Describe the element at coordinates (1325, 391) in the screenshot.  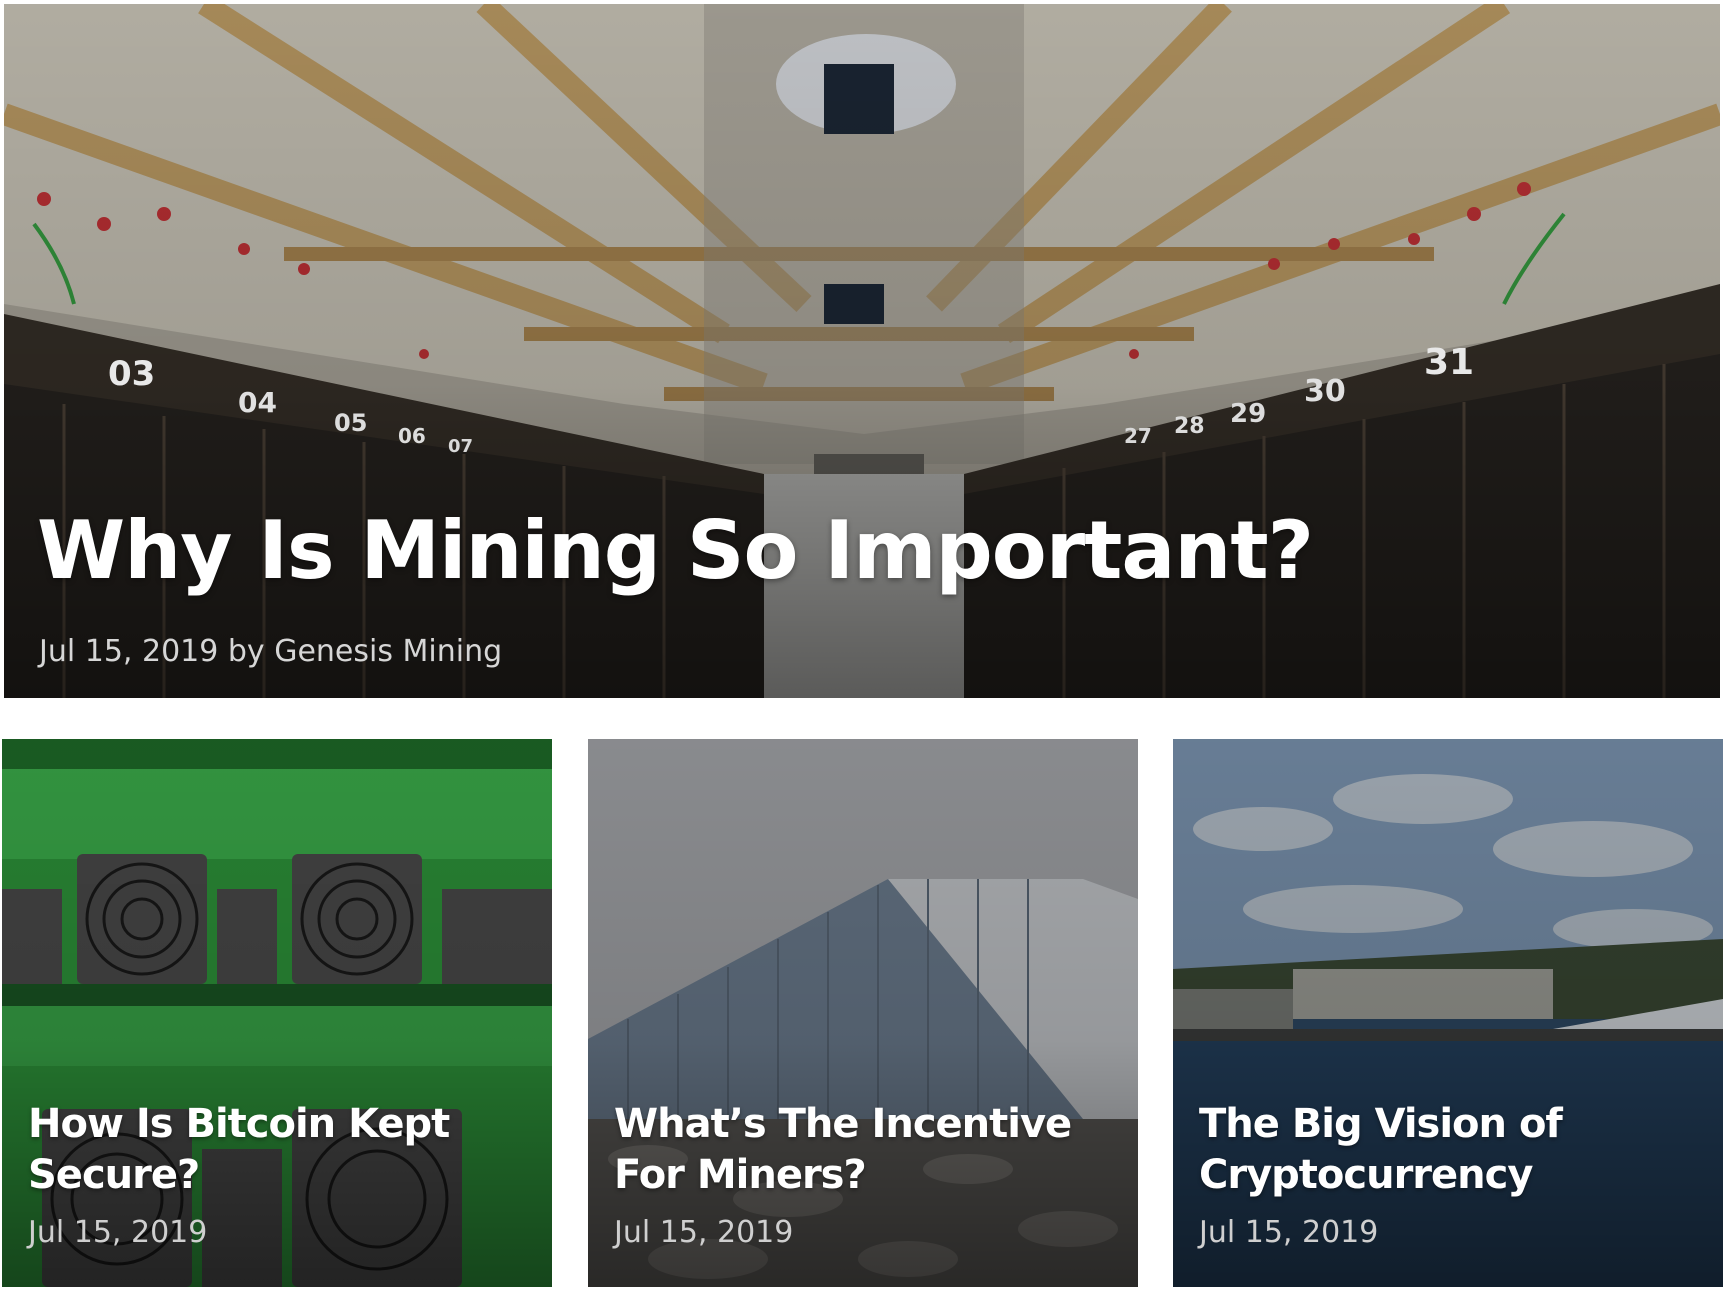
I see `rack-label: 30` at that location.